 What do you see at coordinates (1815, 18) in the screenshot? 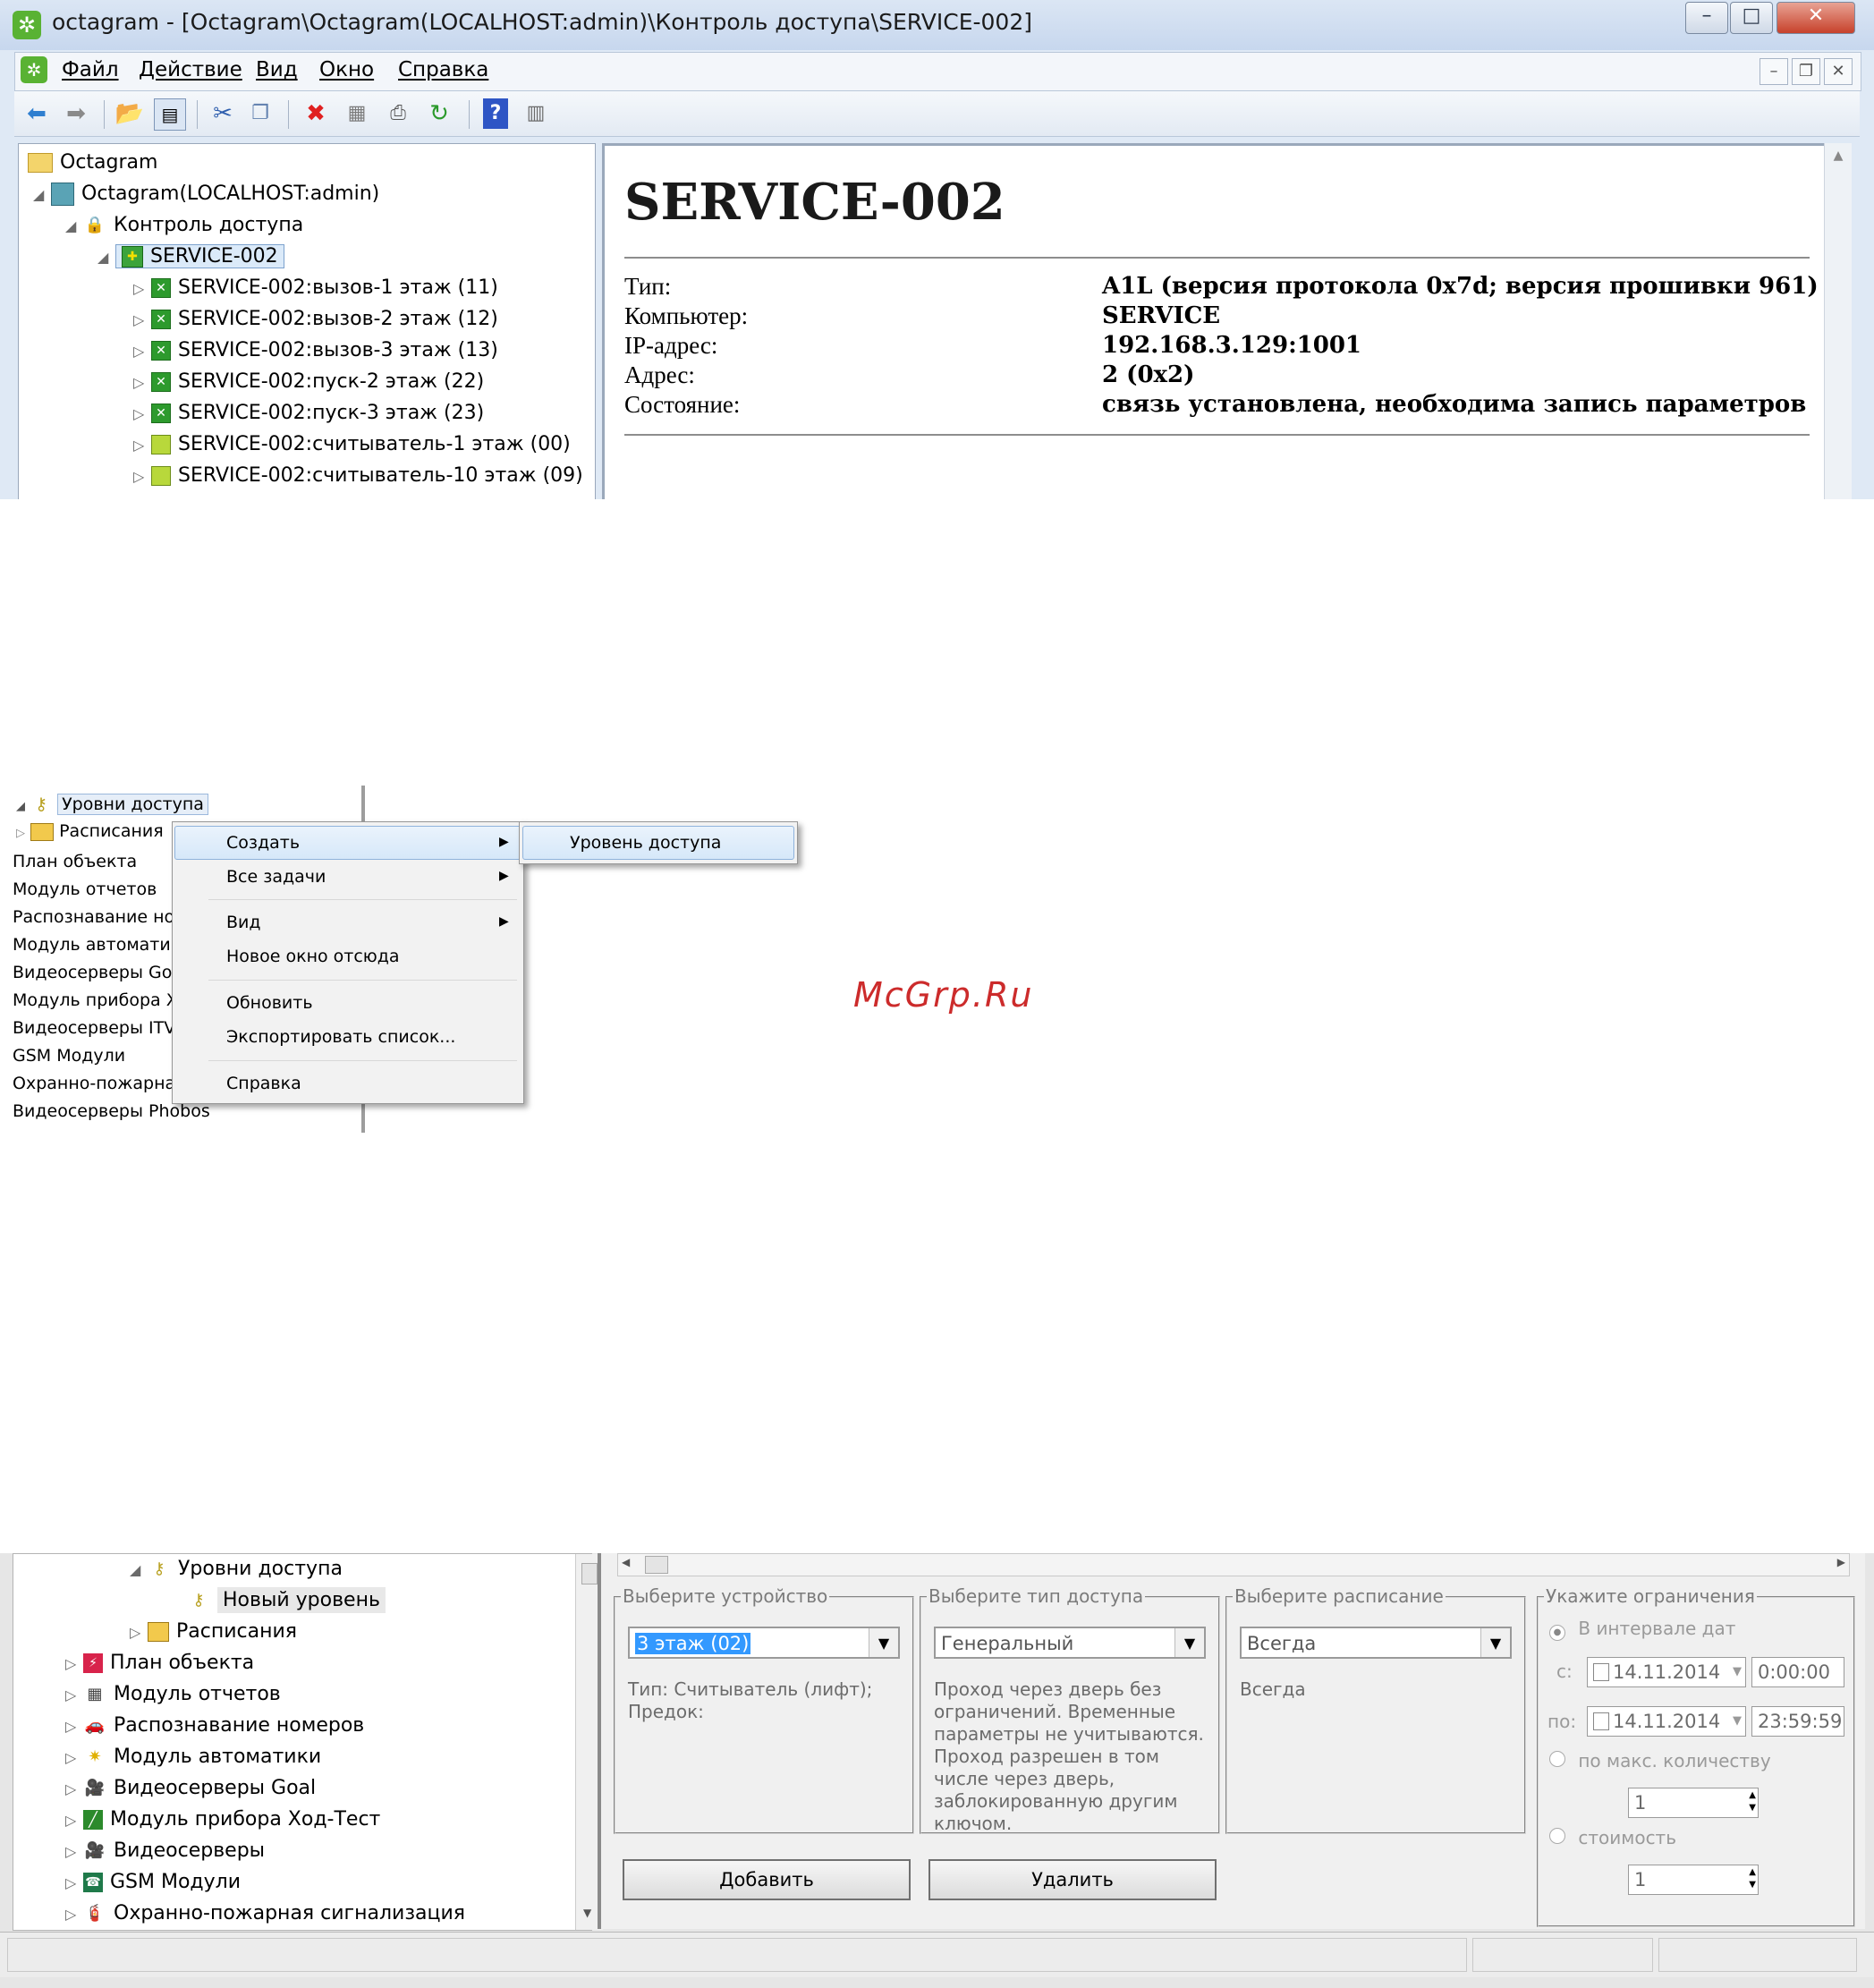
I see `close-button: ✕` at bounding box center [1815, 18].